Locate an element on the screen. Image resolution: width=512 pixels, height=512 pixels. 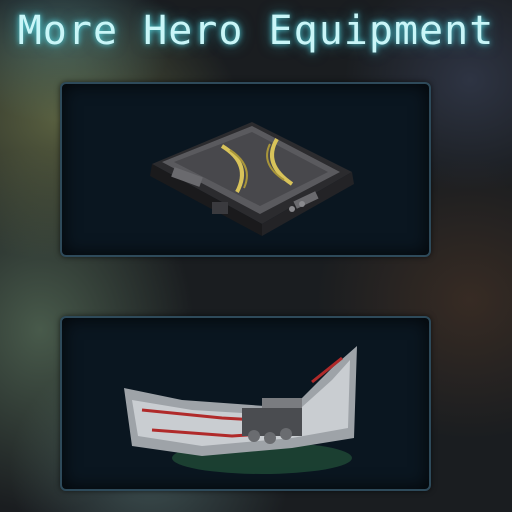
gauntlet-icon is located at coordinates (240, 410).